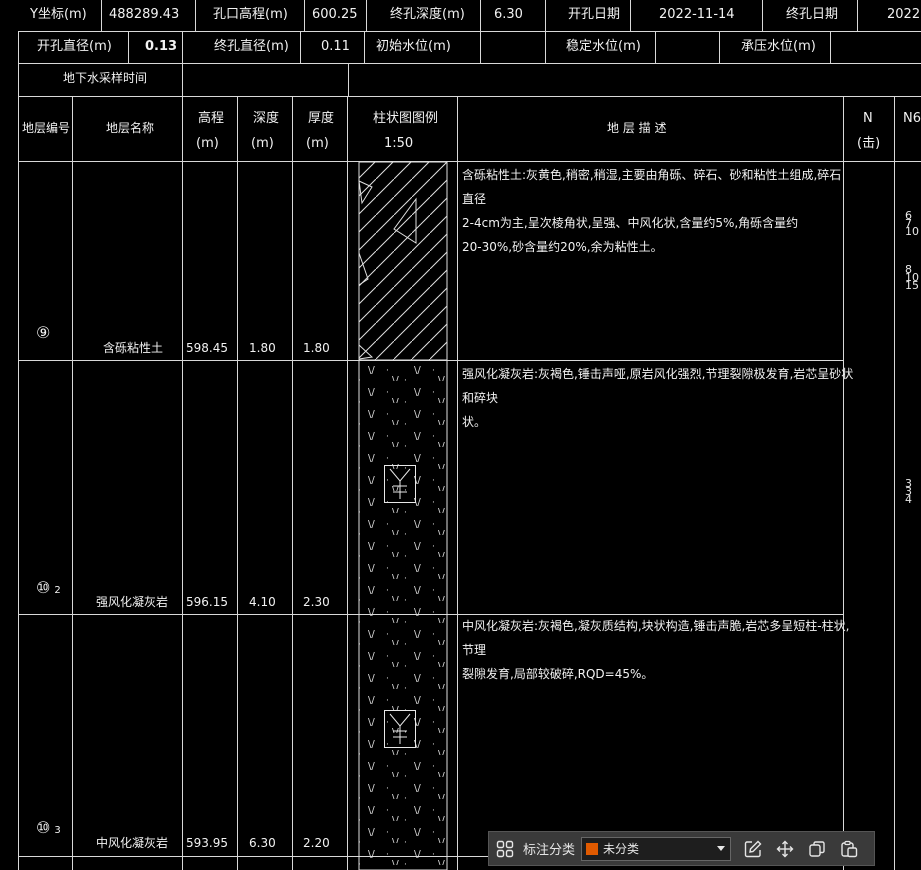  I want to click on move-icon, so click(785, 848).